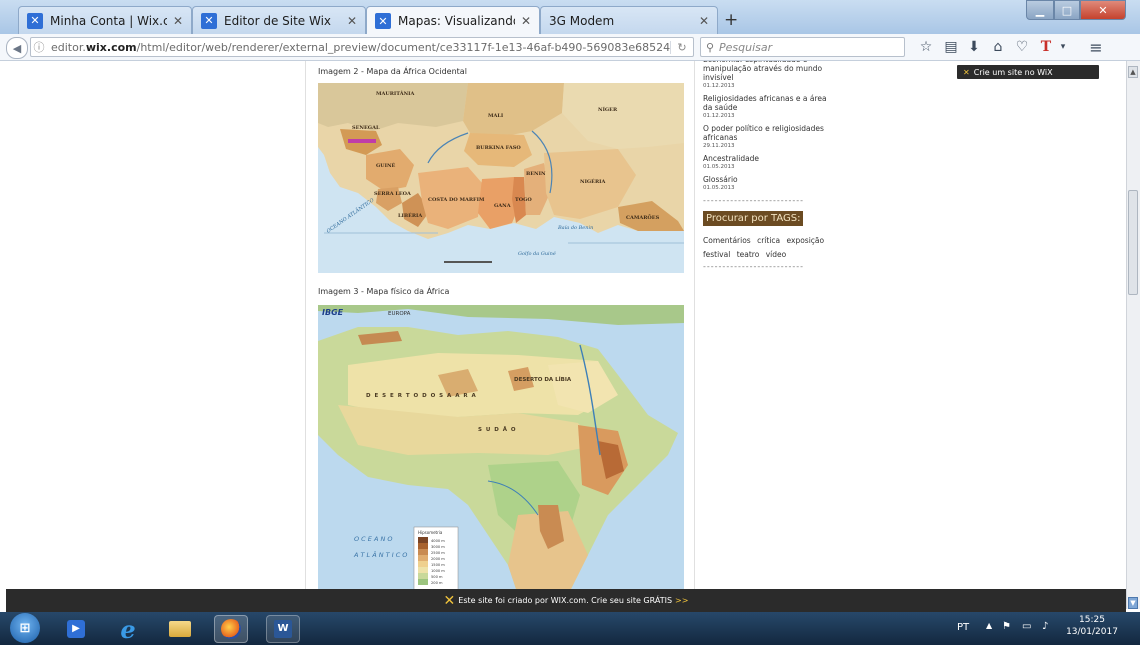 This screenshot has height=645, width=1140. Describe the element at coordinates (543, 379) in the screenshot. I see `map-label: DESERTO DA LÍBIA` at that location.